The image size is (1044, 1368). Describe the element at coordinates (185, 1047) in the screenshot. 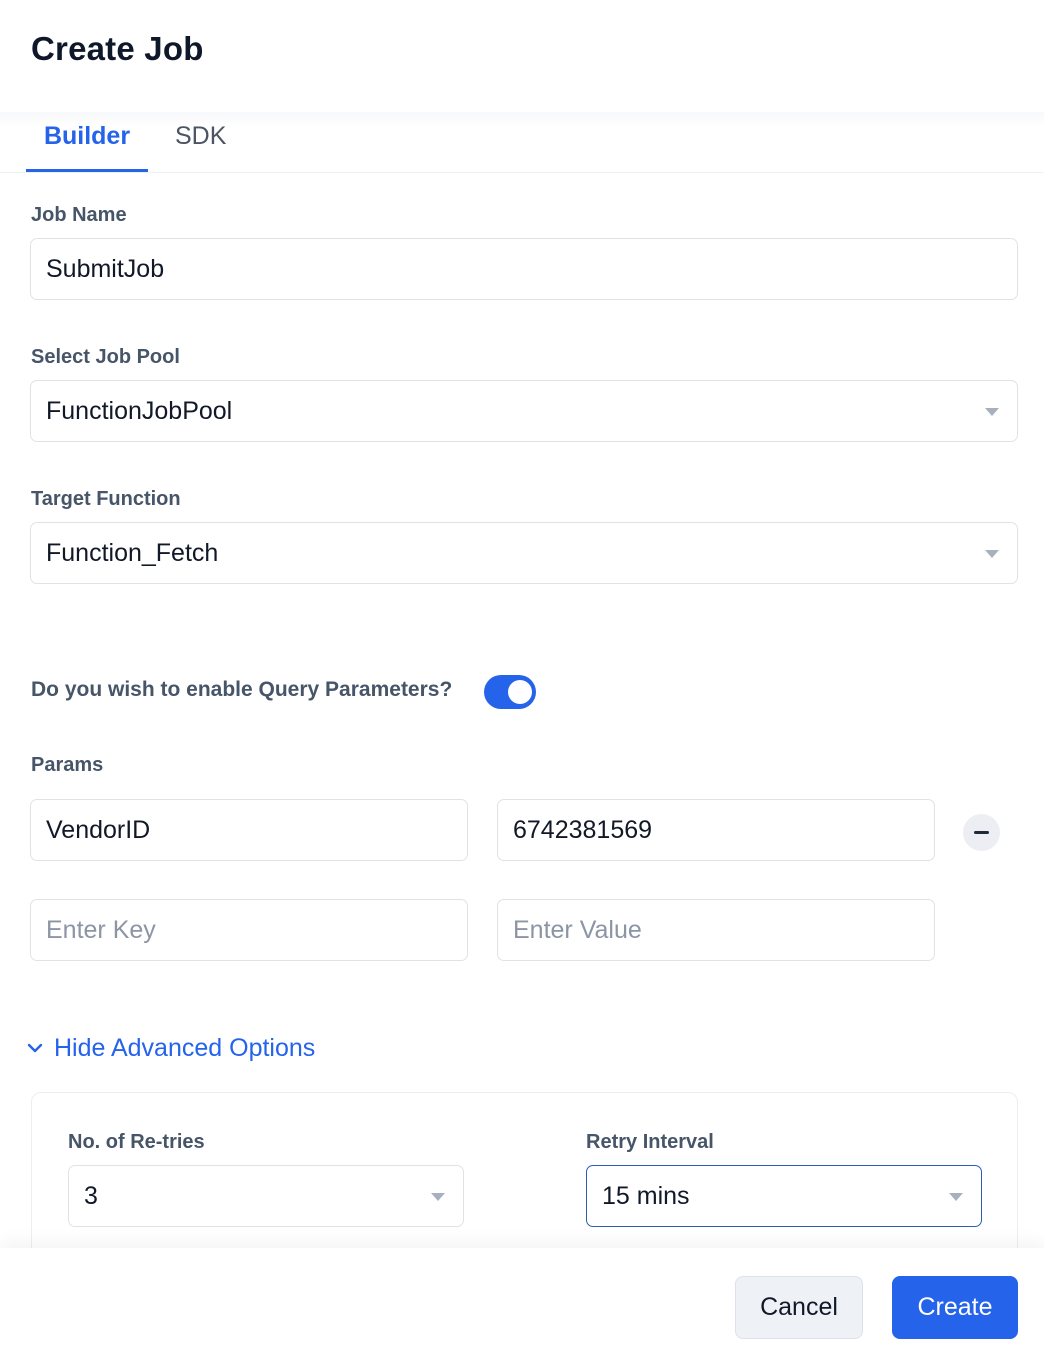

I see `advanced-options-label: Hide Advanced Options` at that location.